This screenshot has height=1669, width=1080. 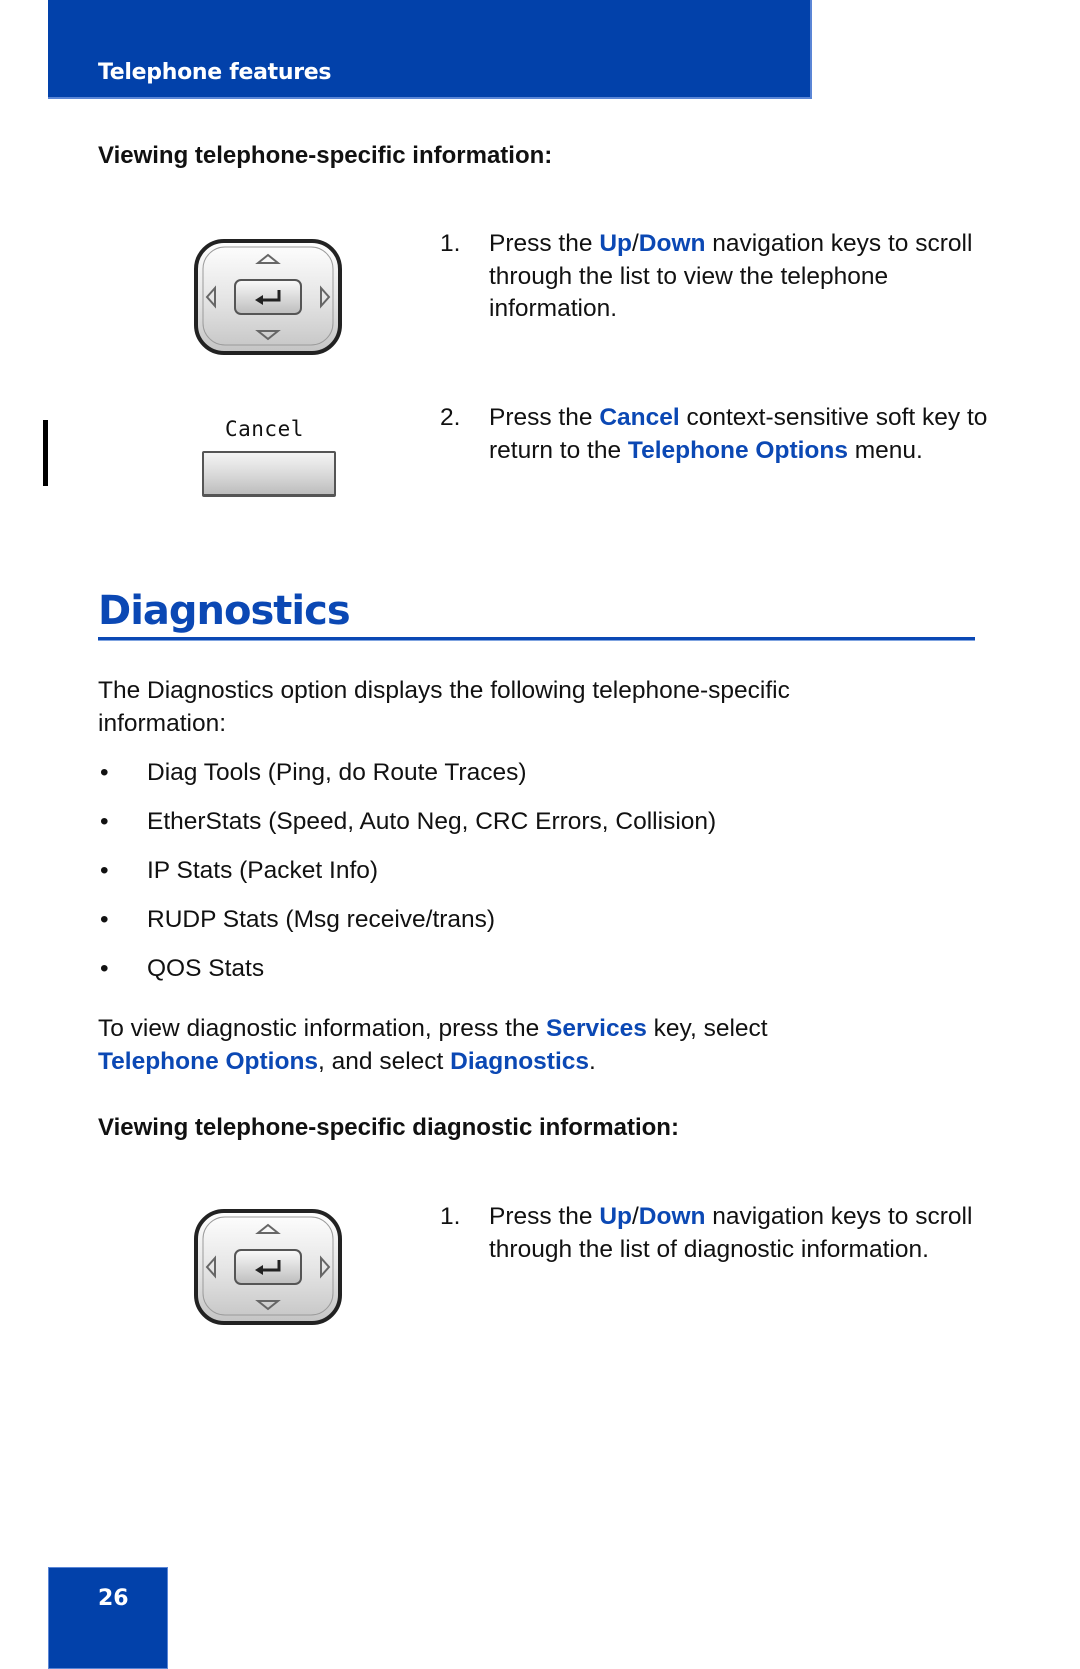 What do you see at coordinates (384, 1061) in the screenshot?
I see `text: , and select` at bounding box center [384, 1061].